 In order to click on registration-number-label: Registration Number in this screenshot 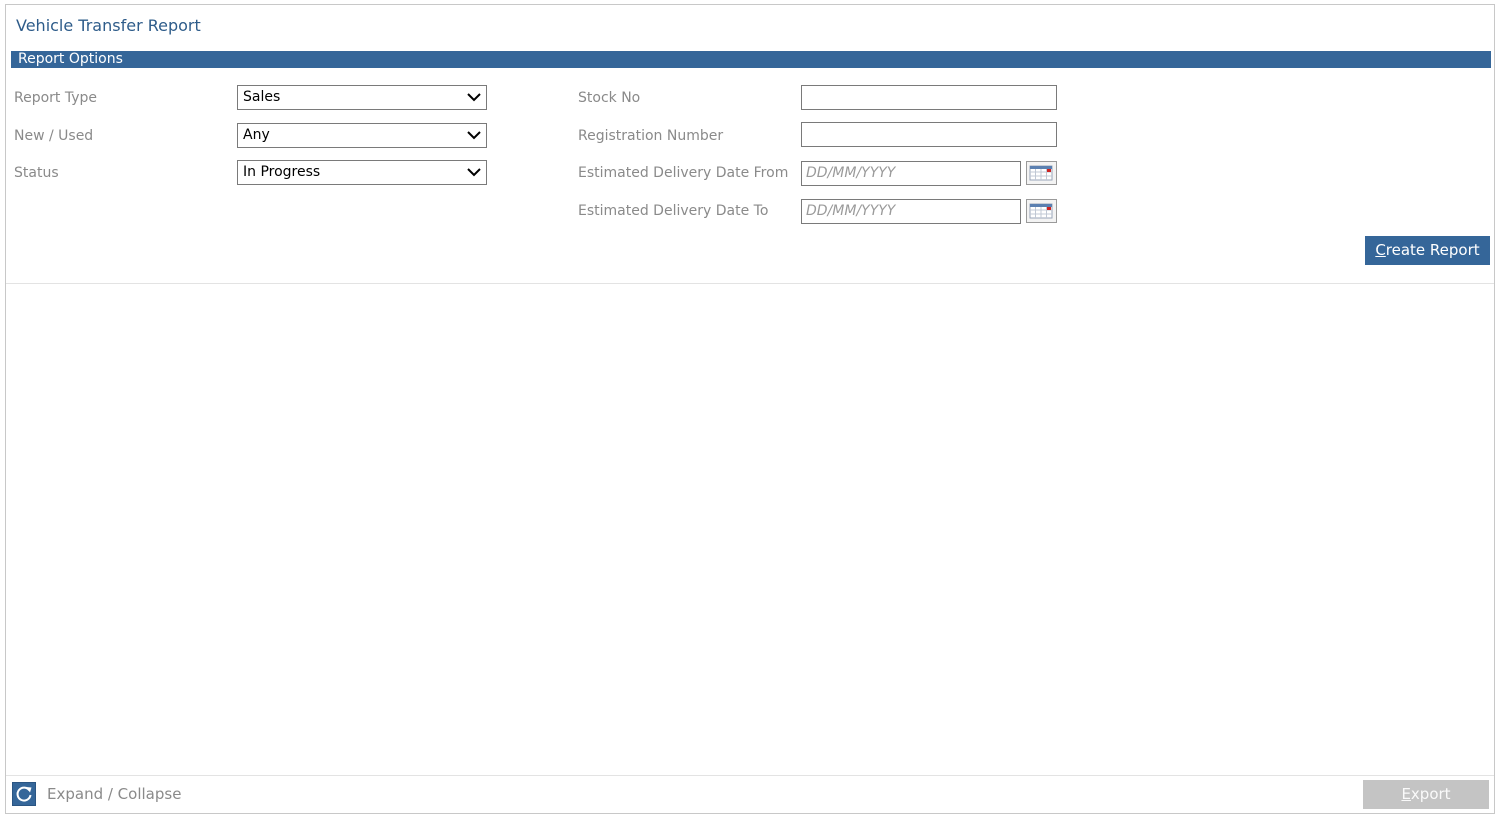, I will do `click(651, 136)`.